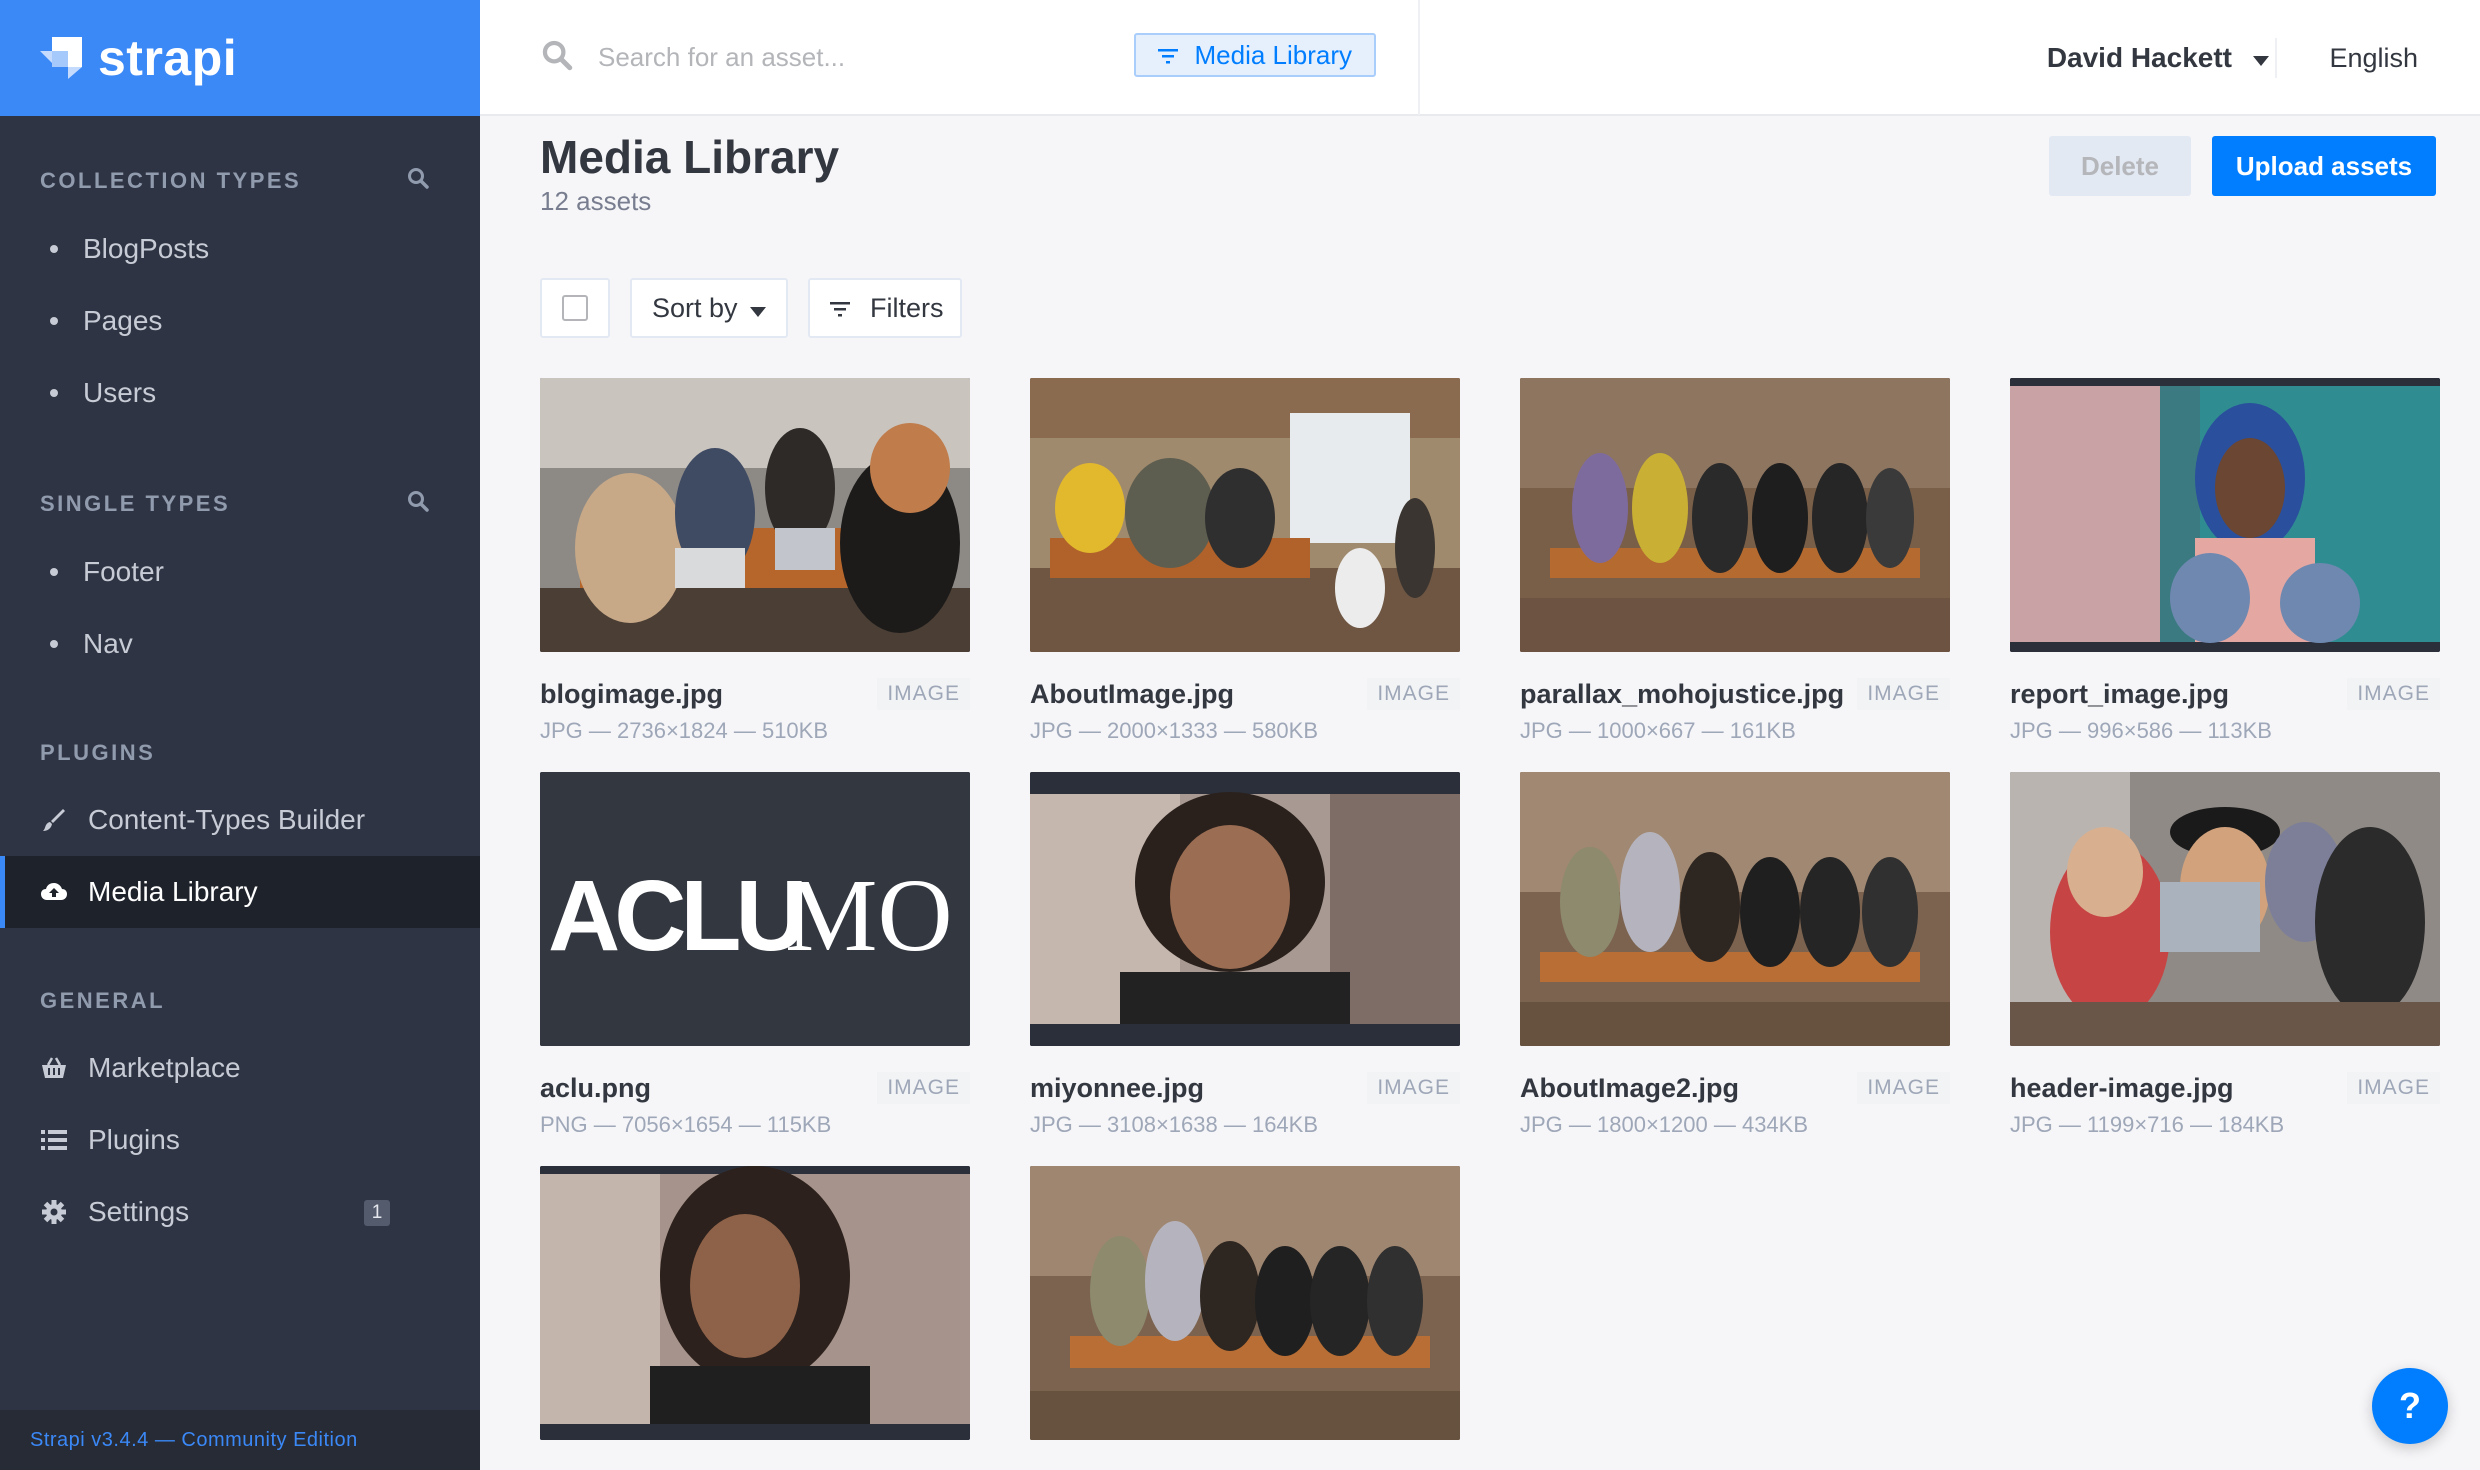  Describe the element at coordinates (1273, 54) in the screenshot. I see `scope-label: Media Library` at that location.